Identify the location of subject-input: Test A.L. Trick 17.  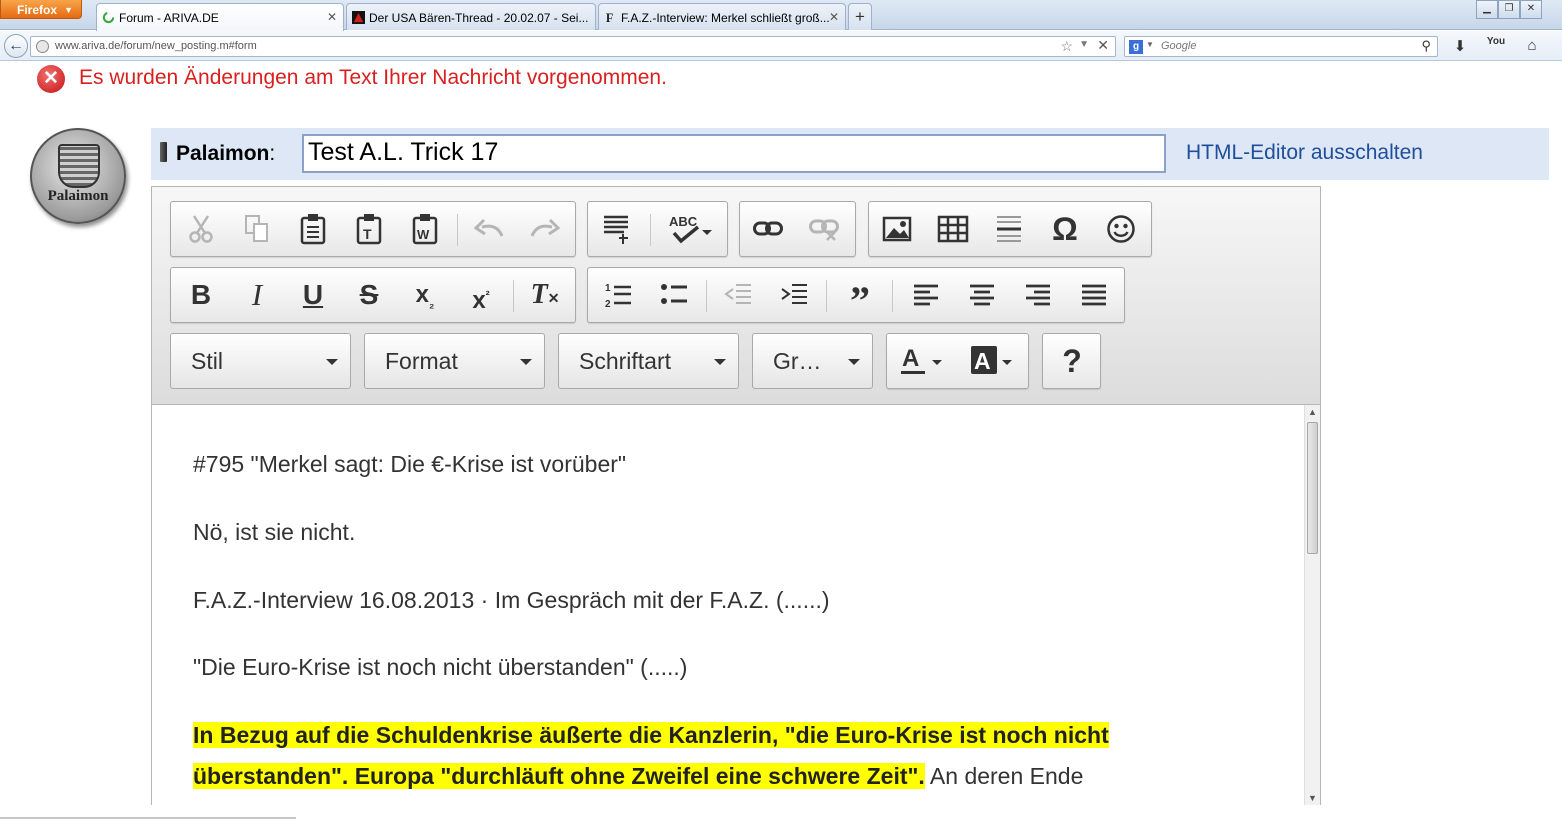
(734, 153).